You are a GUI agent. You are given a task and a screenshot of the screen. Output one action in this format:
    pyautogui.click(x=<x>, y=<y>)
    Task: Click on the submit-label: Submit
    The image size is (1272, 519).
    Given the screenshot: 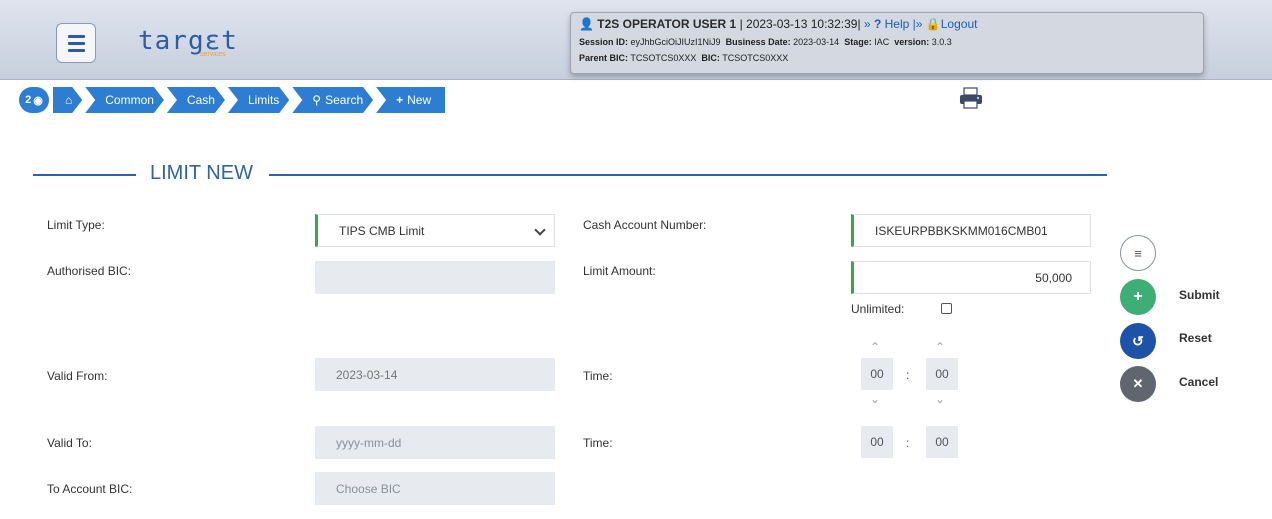 What is the action you would take?
    pyautogui.click(x=1199, y=295)
    